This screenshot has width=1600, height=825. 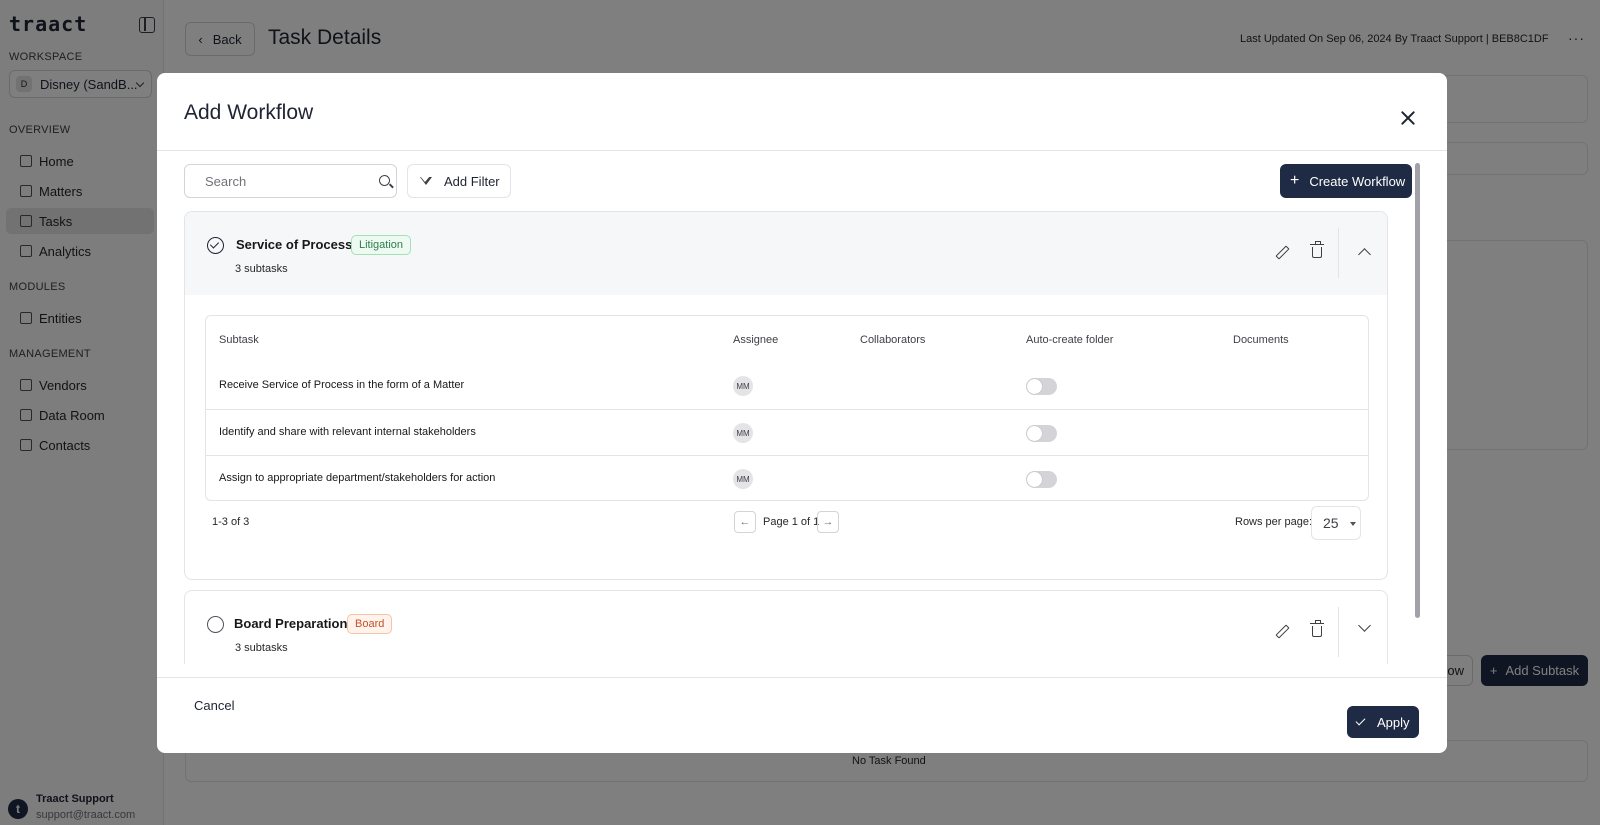 I want to click on add-filter-button: Add Filter, so click(x=459, y=181).